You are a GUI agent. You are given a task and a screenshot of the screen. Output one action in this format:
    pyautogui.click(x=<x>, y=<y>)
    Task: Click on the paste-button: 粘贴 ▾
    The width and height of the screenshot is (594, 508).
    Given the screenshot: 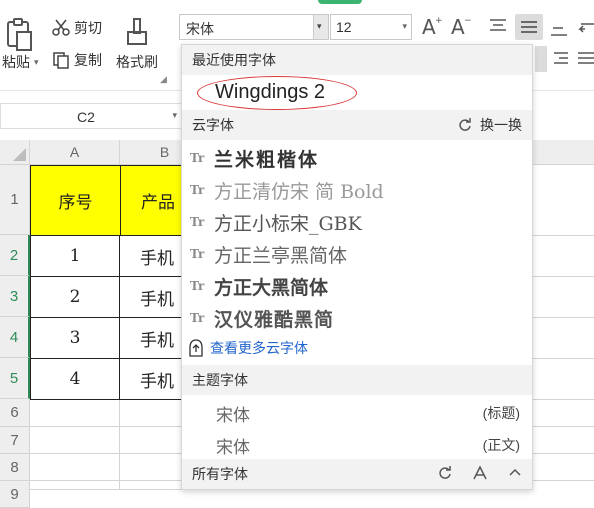 What is the action you would take?
    pyautogui.click(x=20, y=62)
    